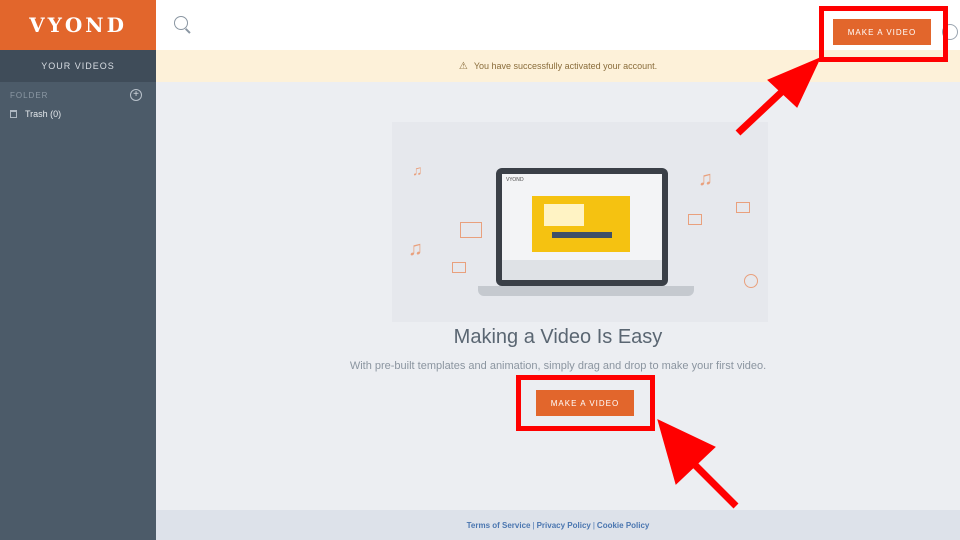  I want to click on logo-bar: VYOND, so click(78, 25).